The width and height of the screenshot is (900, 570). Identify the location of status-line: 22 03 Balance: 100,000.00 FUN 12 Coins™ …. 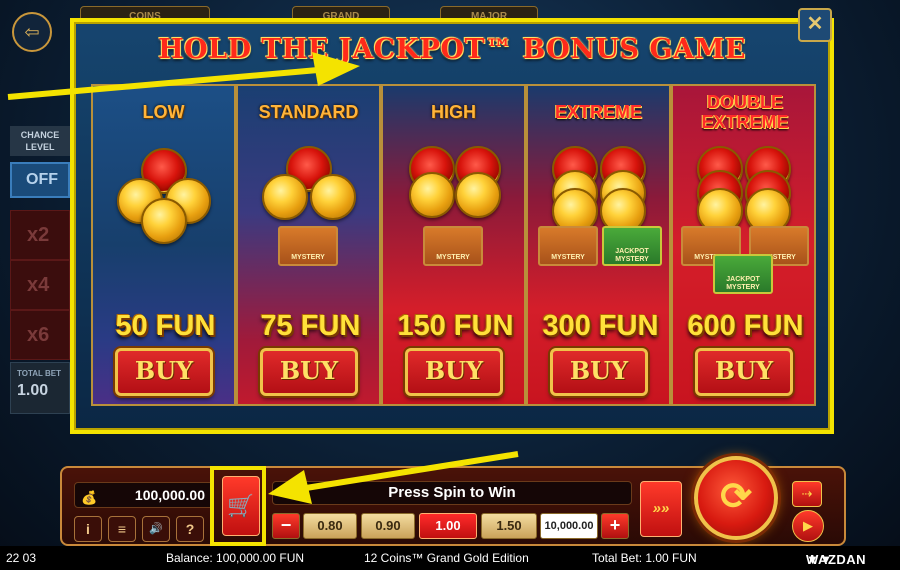
(450, 558).